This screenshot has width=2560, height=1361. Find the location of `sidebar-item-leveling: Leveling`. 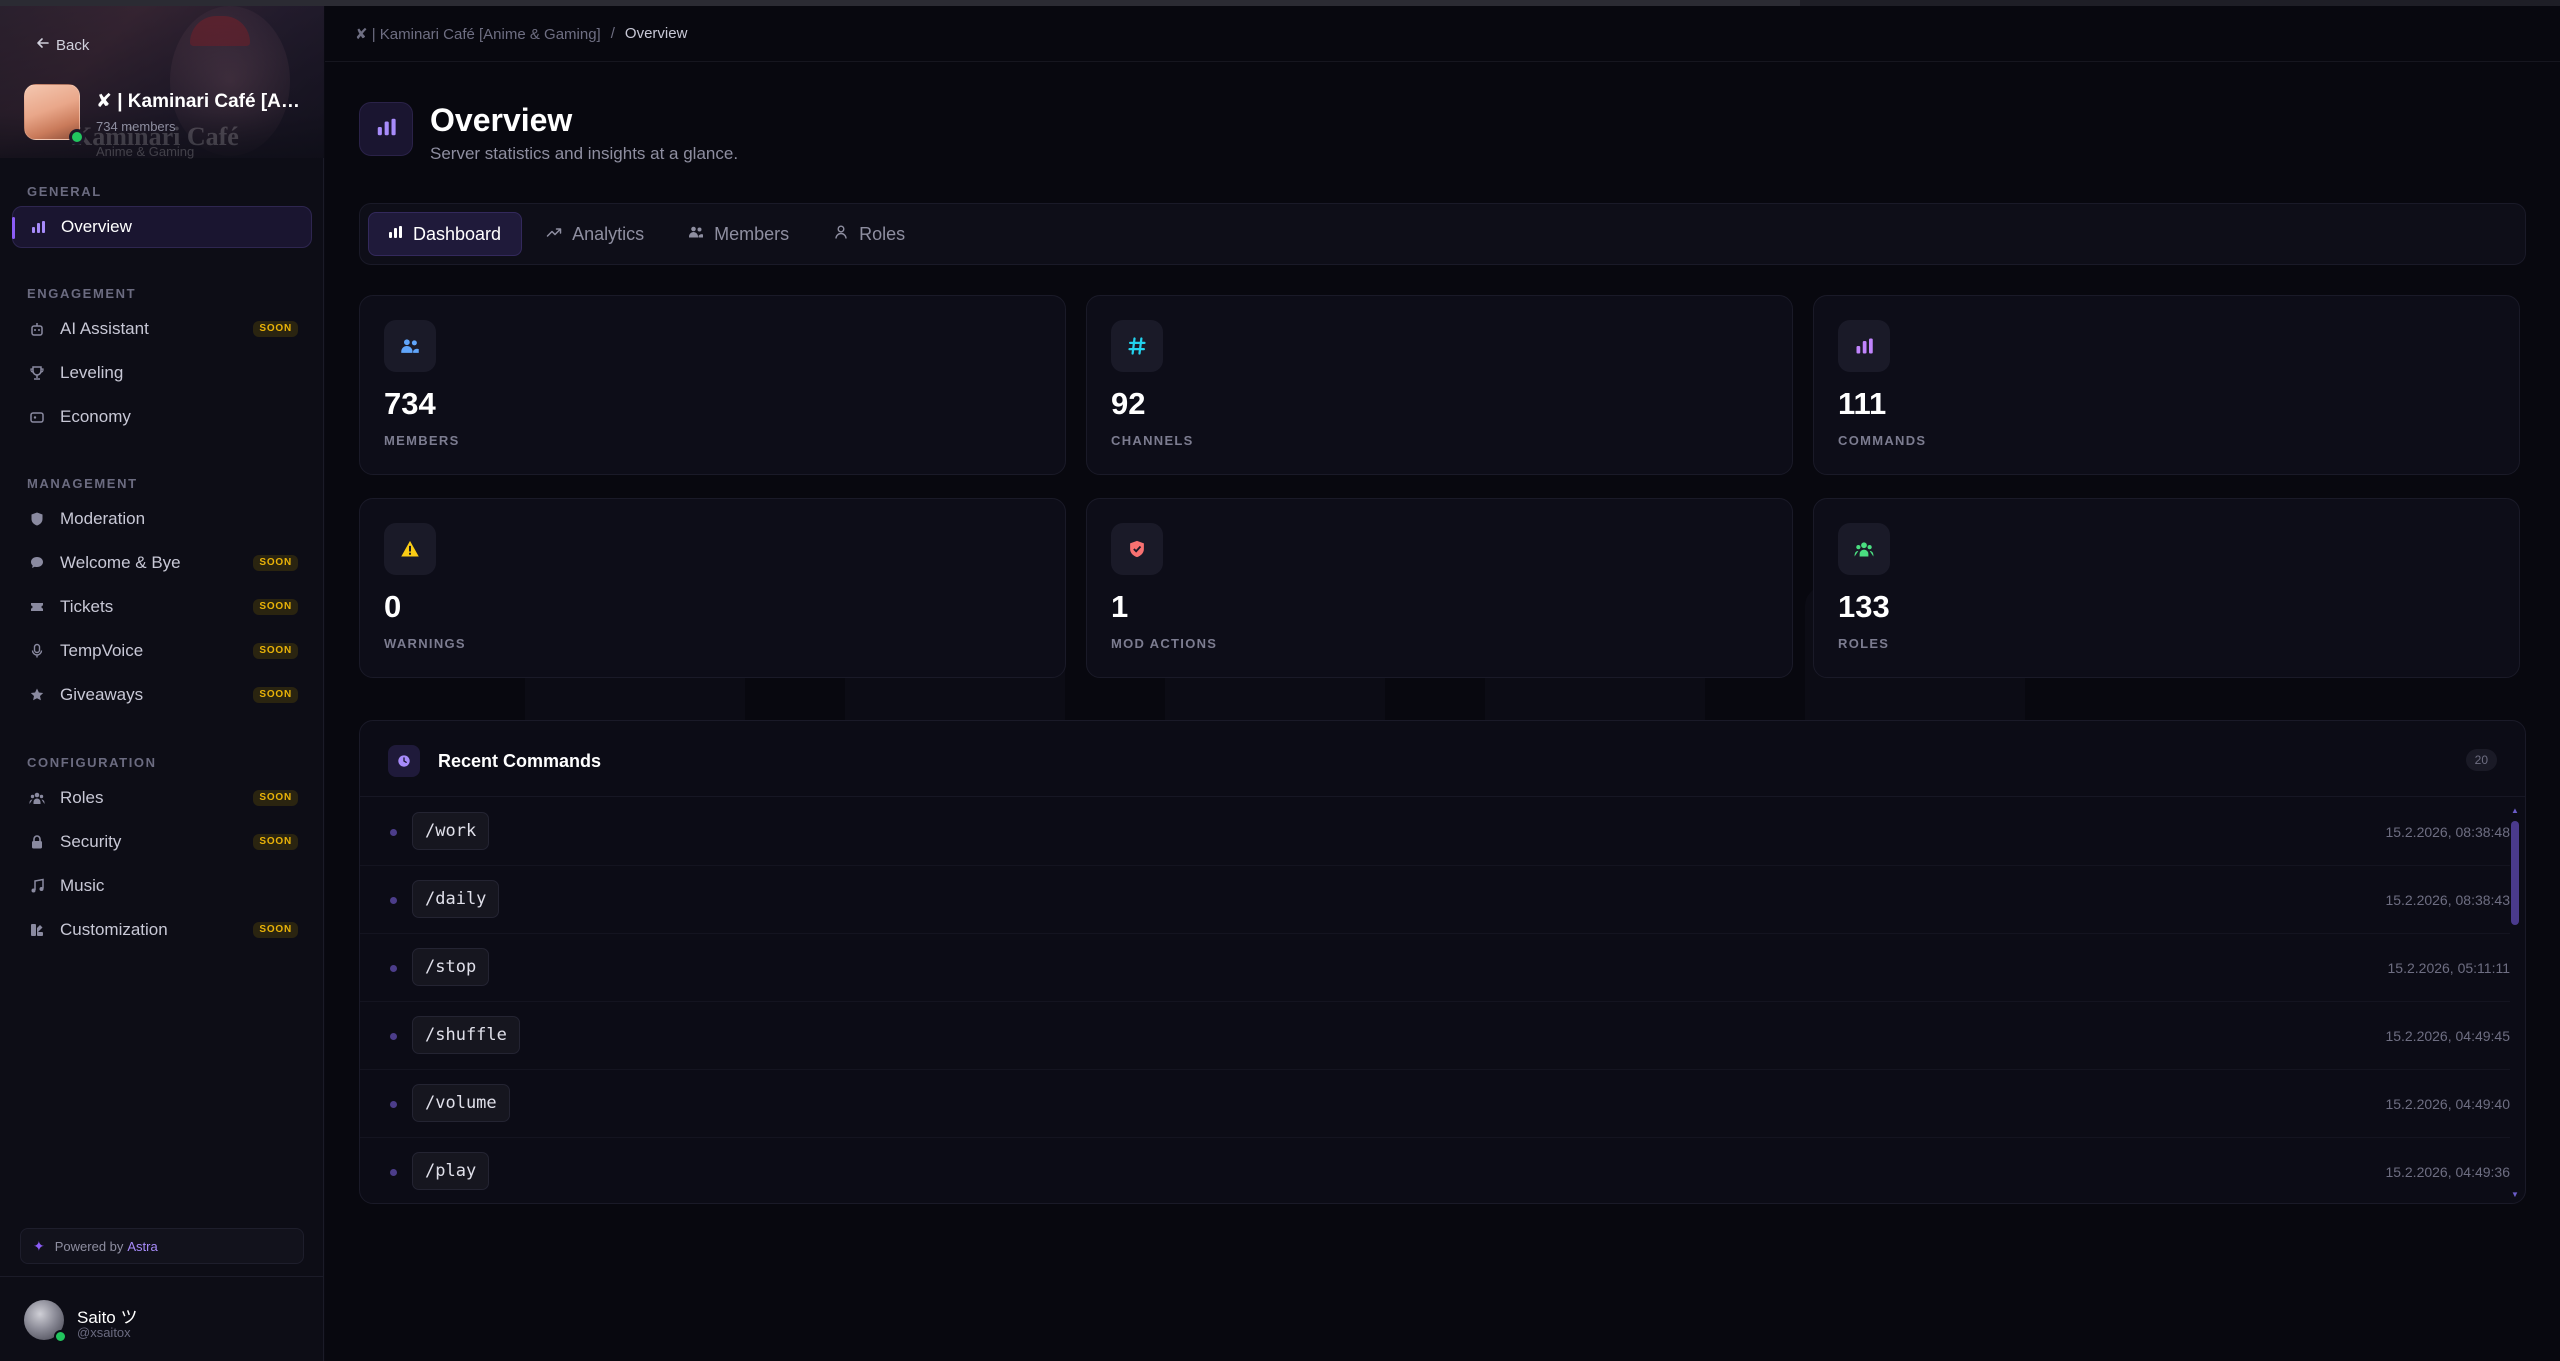

sidebar-item-leveling: Leveling is located at coordinates (162, 373).